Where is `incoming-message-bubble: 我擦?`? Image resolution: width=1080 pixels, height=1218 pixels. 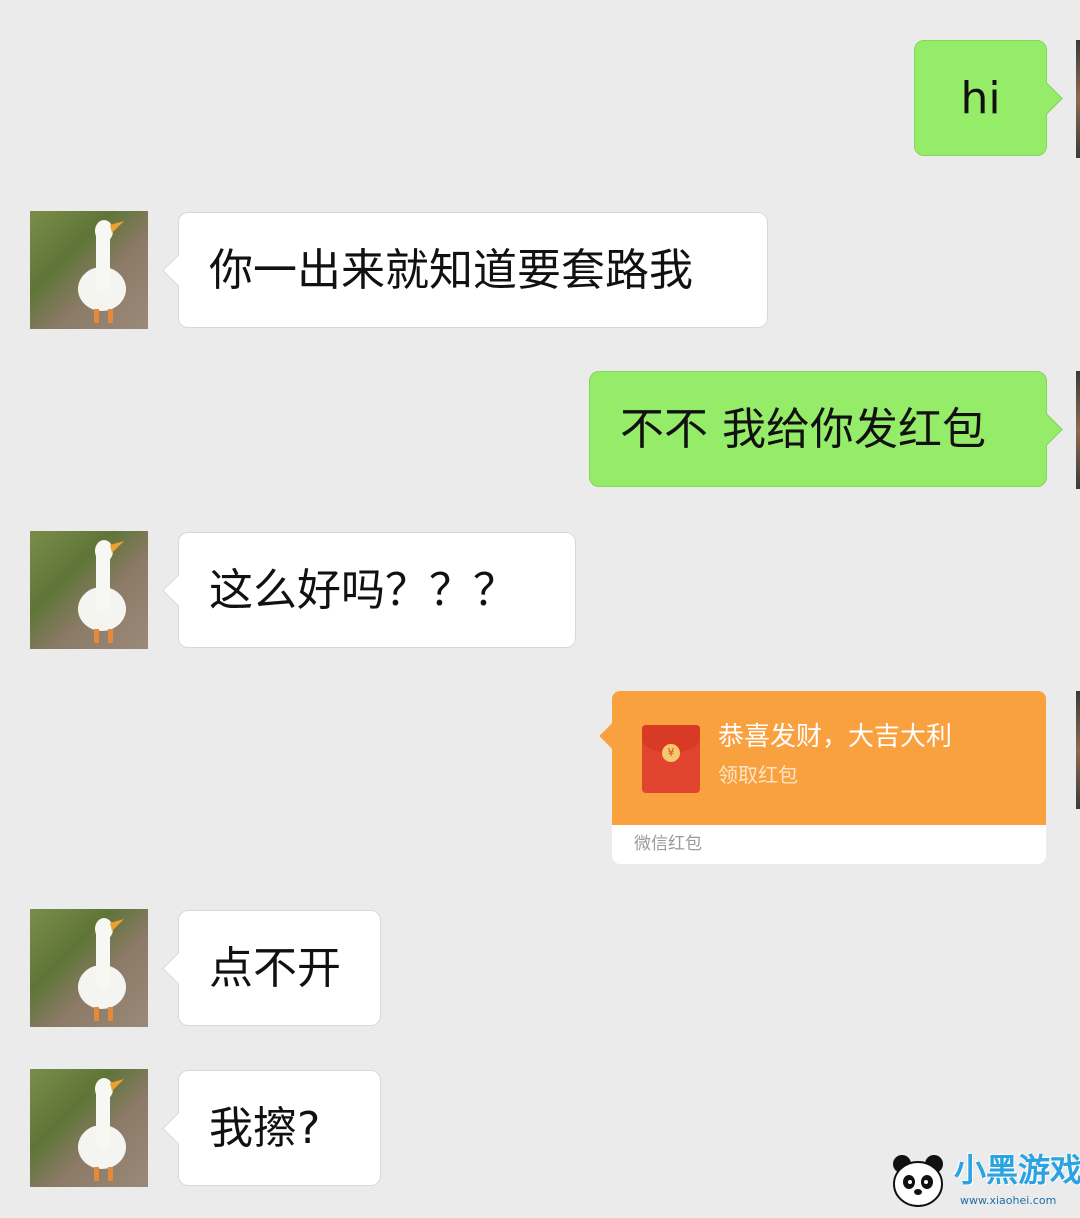 incoming-message-bubble: 我擦? is located at coordinates (279, 1128).